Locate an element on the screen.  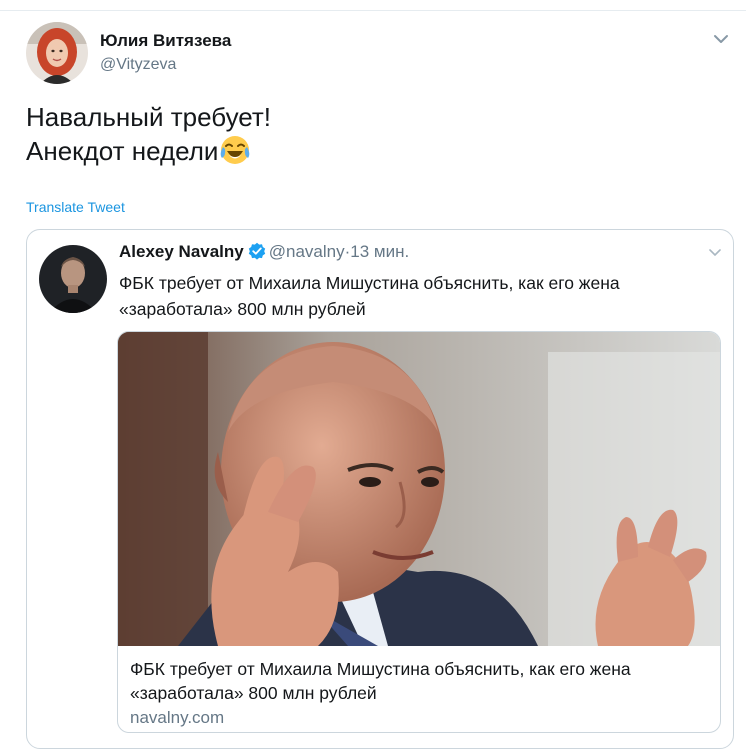
top-divider is located at coordinates (373, 10).